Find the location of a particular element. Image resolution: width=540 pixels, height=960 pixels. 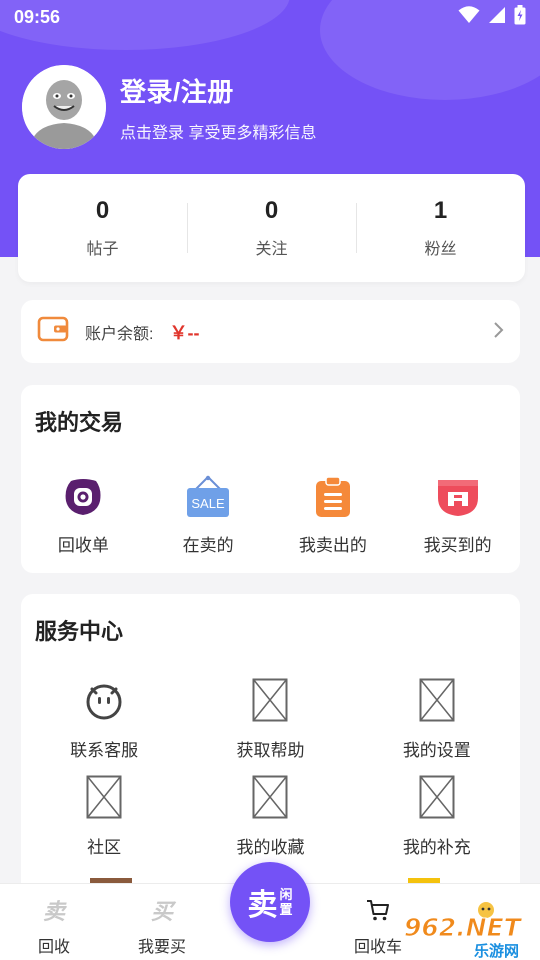

nav-recycle: 卖 回收 is located at coordinates (54, 922).